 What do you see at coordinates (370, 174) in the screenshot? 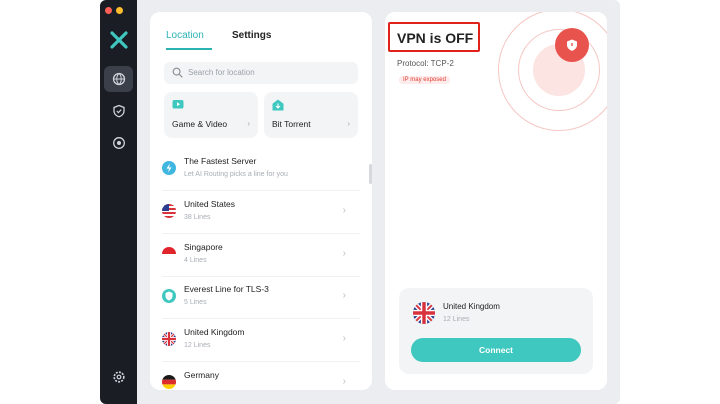
I see `list-scrollbar` at bounding box center [370, 174].